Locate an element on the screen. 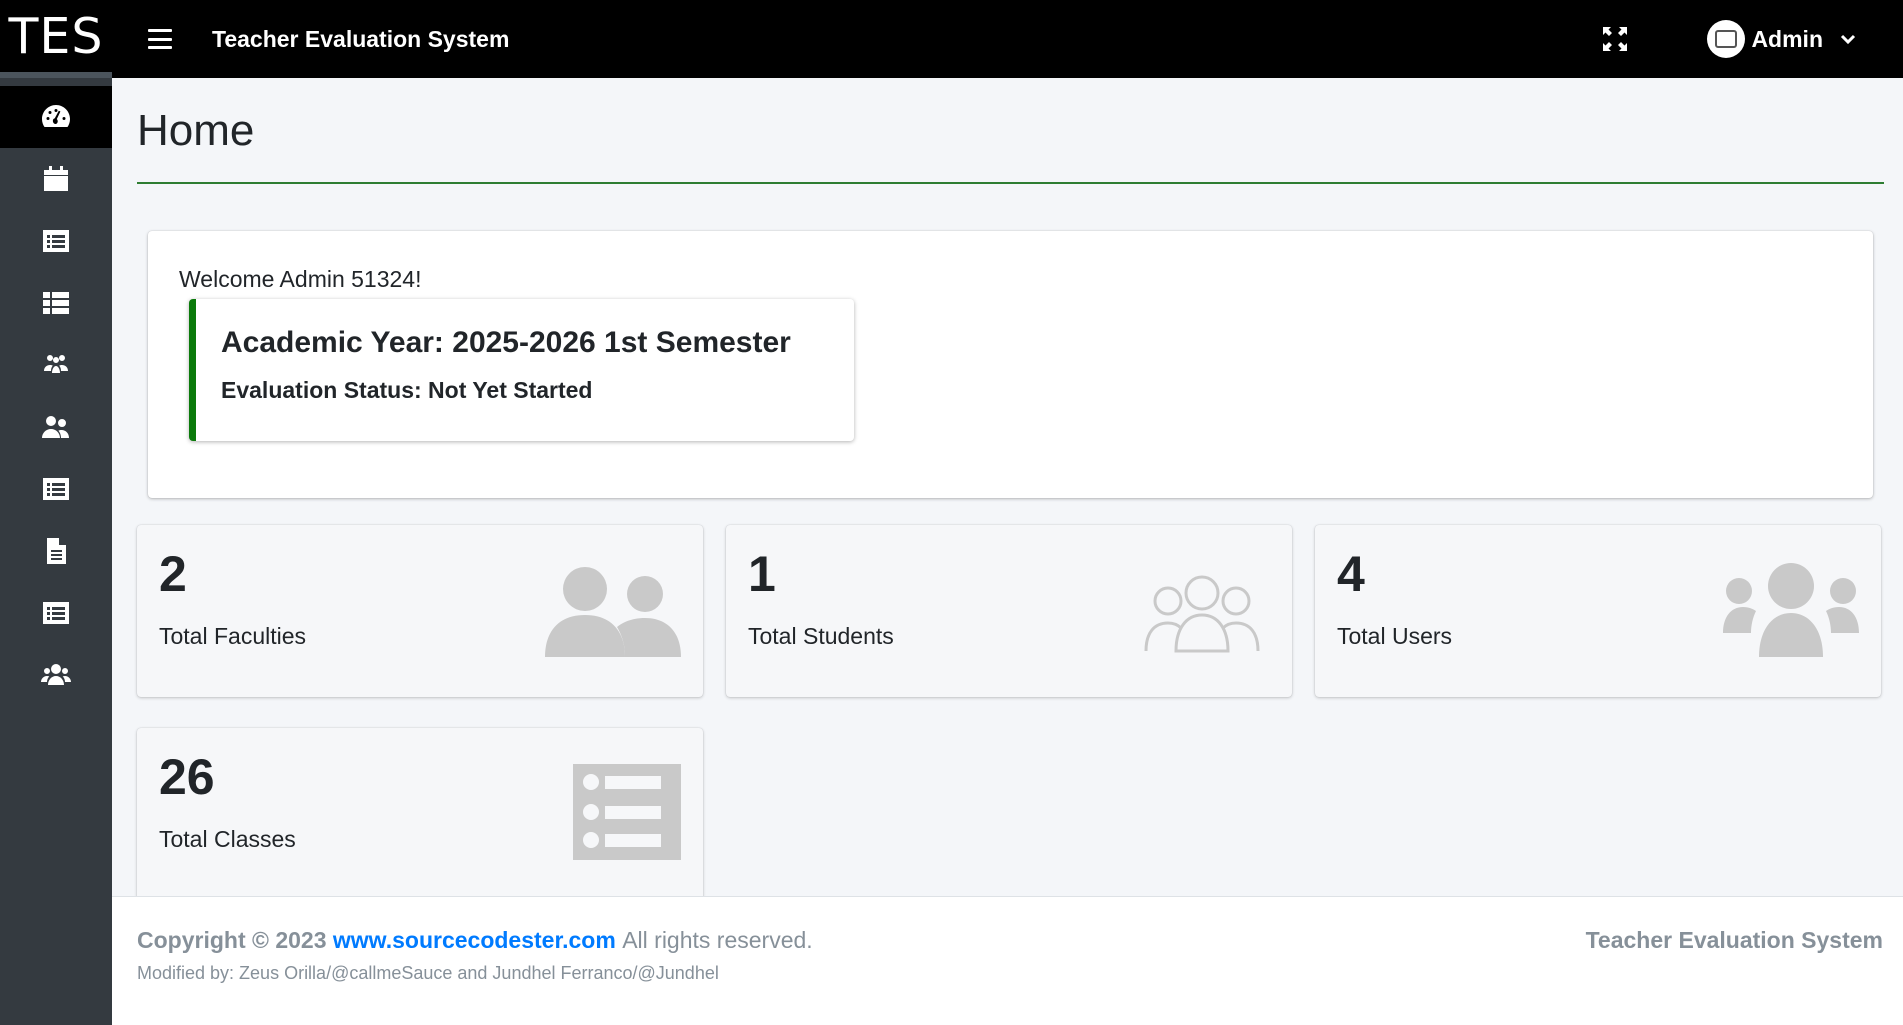  sidebar-nav is located at coordinates (56, 396).